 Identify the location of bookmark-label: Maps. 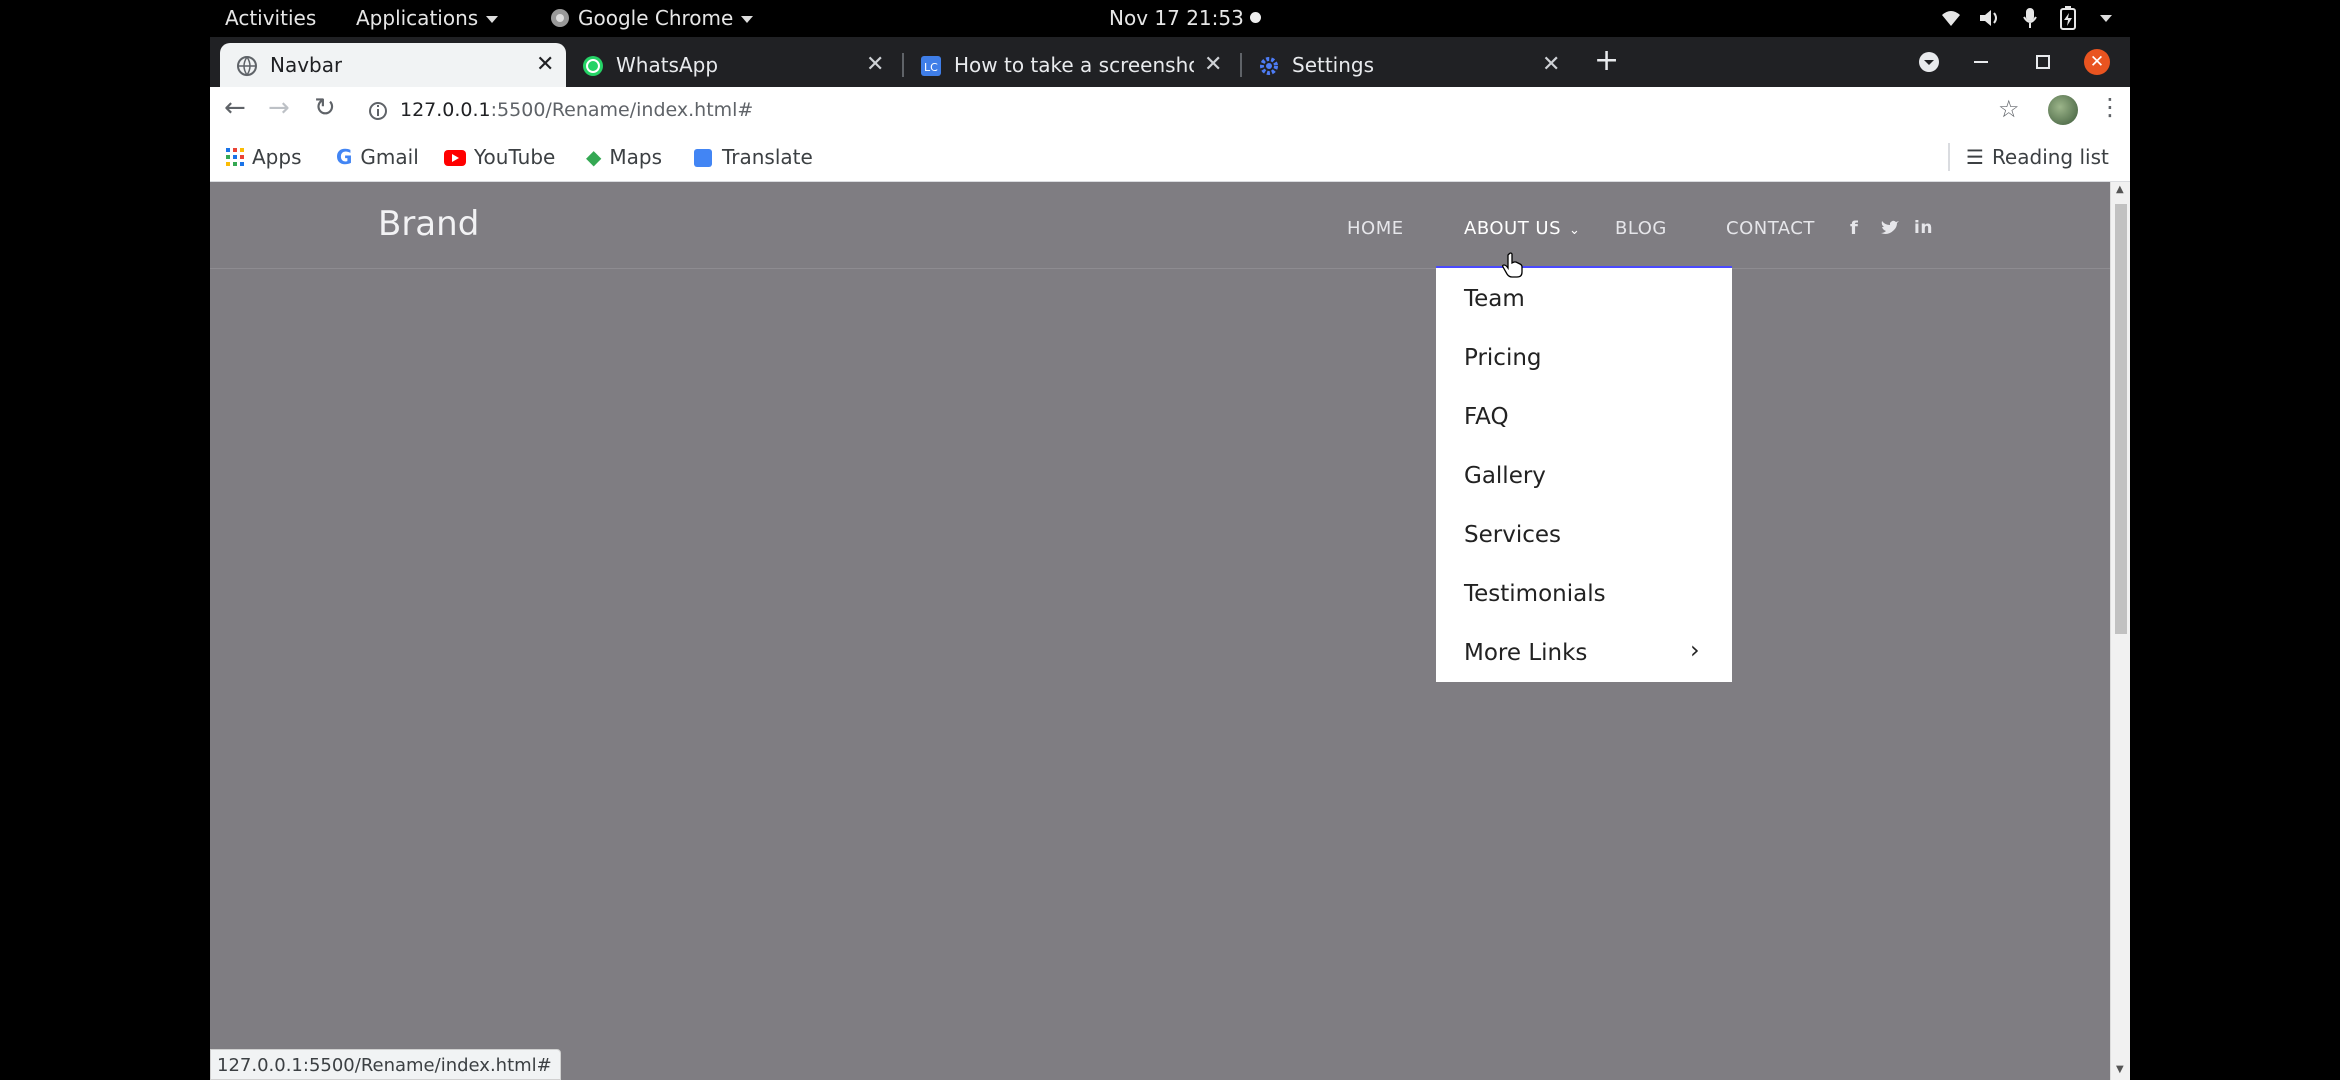
(636, 157).